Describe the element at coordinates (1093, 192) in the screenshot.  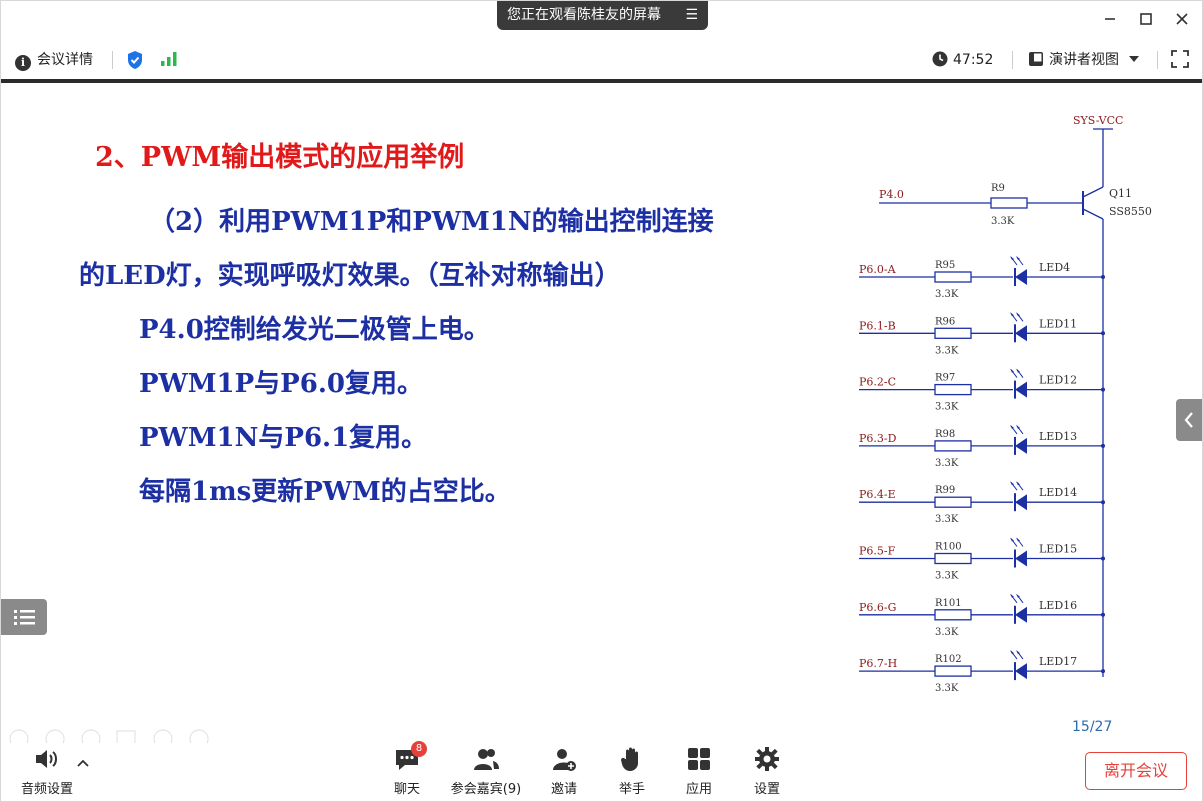
I see `transistor-emitter` at that location.